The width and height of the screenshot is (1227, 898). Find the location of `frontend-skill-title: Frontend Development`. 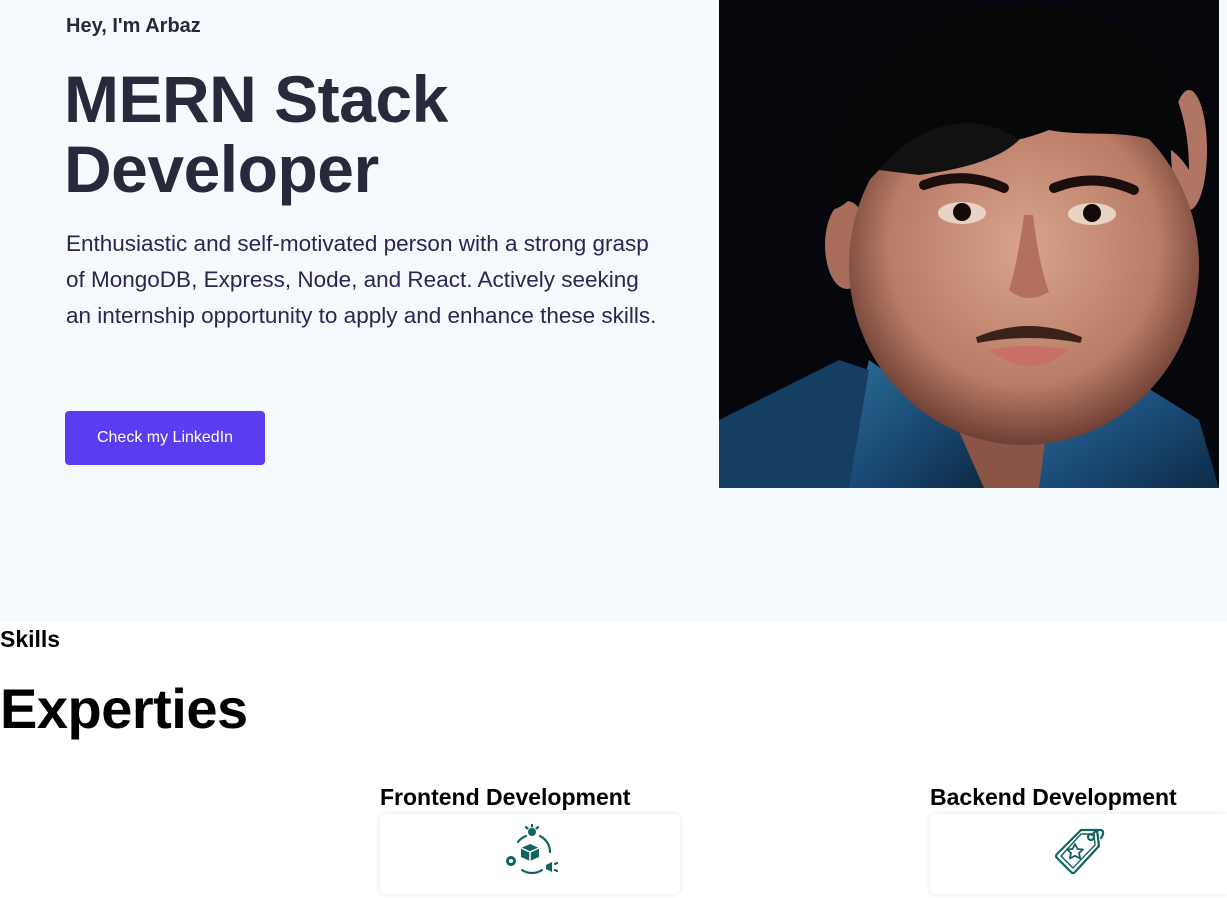

frontend-skill-title: Frontend Development is located at coordinates (505, 797).